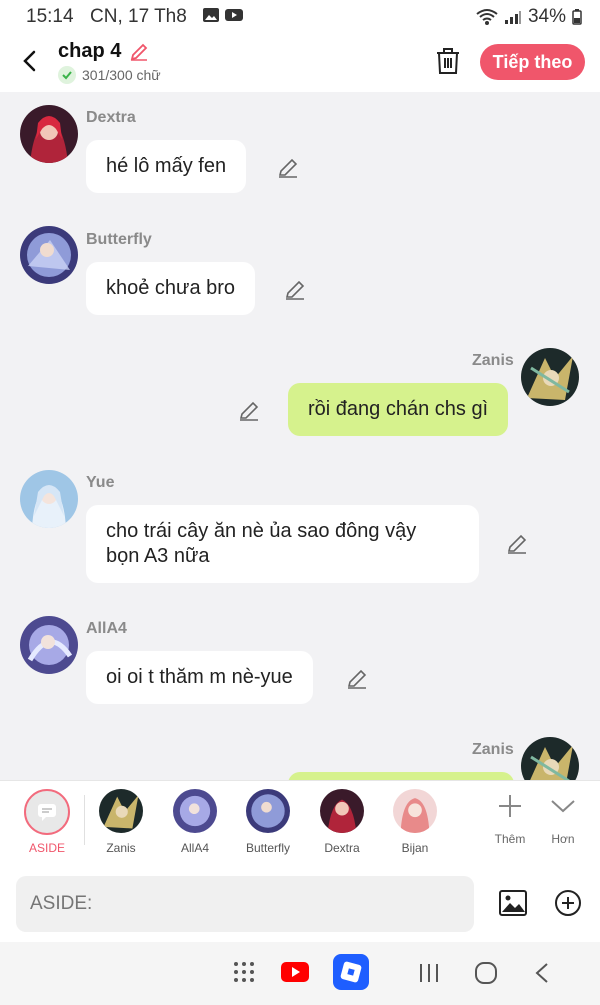 The height and width of the screenshot is (1005, 600). I want to click on chapter-title-row: chap 4, so click(103, 51).